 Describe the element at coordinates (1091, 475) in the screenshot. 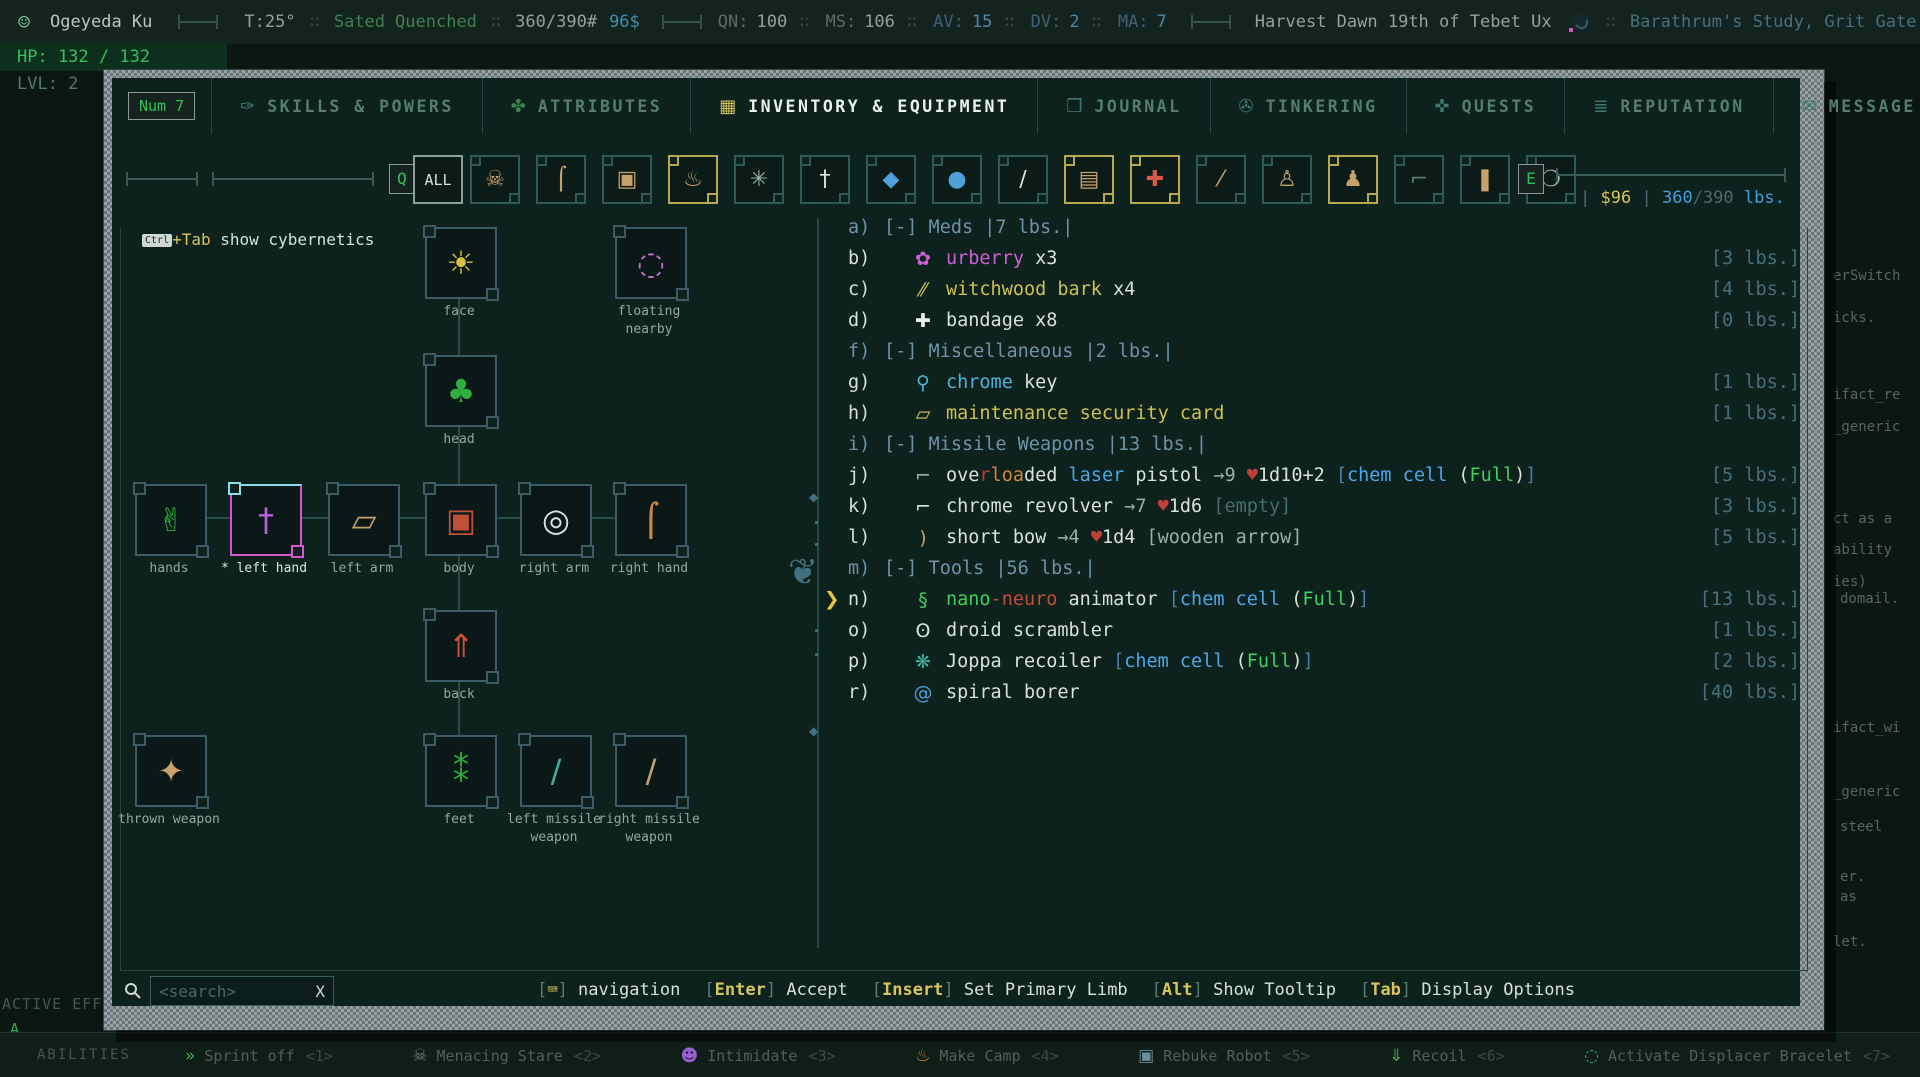

I see `item-text: laser` at that location.